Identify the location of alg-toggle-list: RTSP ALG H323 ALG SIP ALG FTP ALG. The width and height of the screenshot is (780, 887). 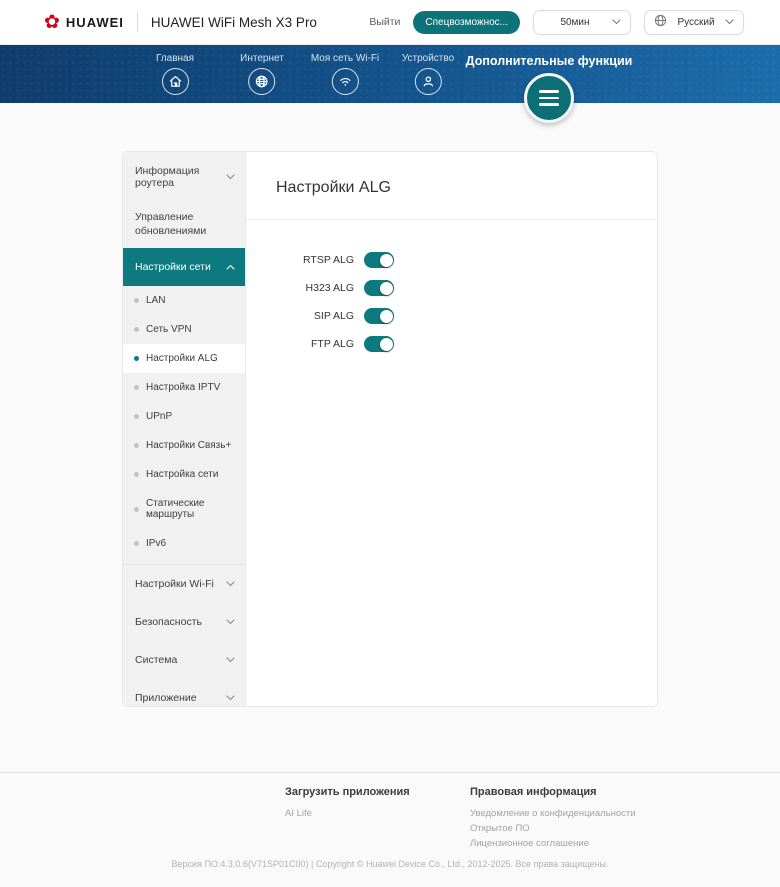
(451, 308).